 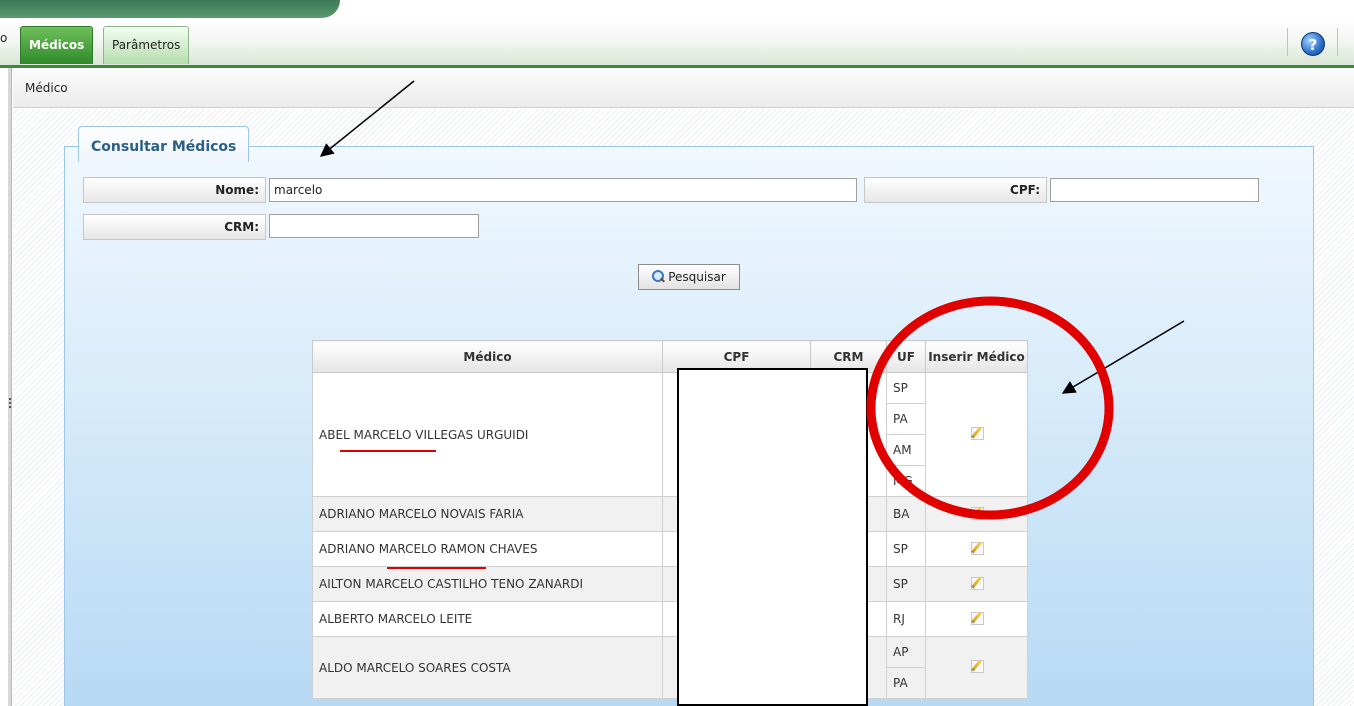 What do you see at coordinates (487, 619) in the screenshot?
I see `cell-medico-name: ALBERTO MARCELO LEITE` at bounding box center [487, 619].